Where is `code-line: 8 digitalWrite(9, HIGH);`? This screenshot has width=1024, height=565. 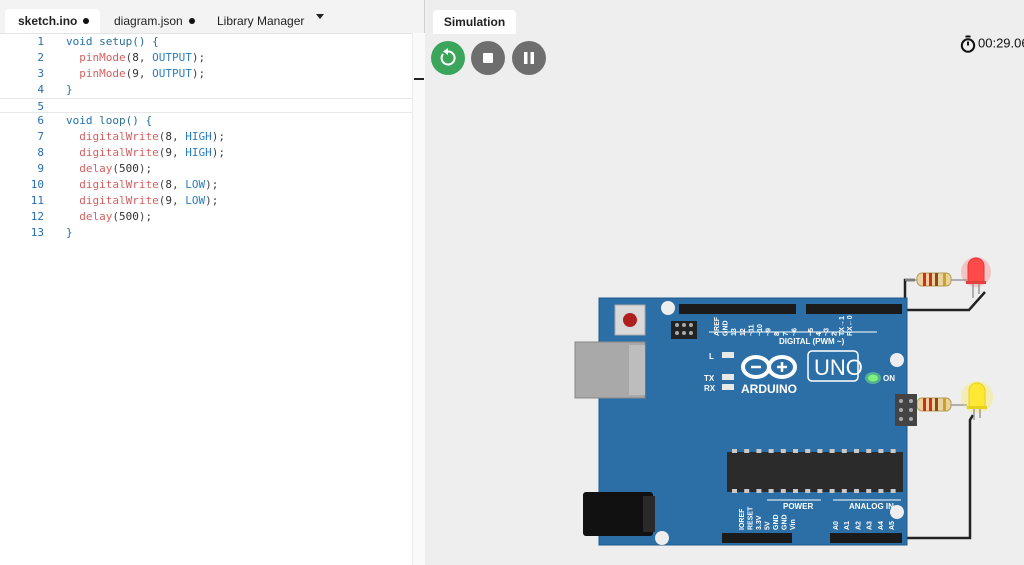 code-line: 8 digitalWrite(9, HIGH); is located at coordinates (212, 153).